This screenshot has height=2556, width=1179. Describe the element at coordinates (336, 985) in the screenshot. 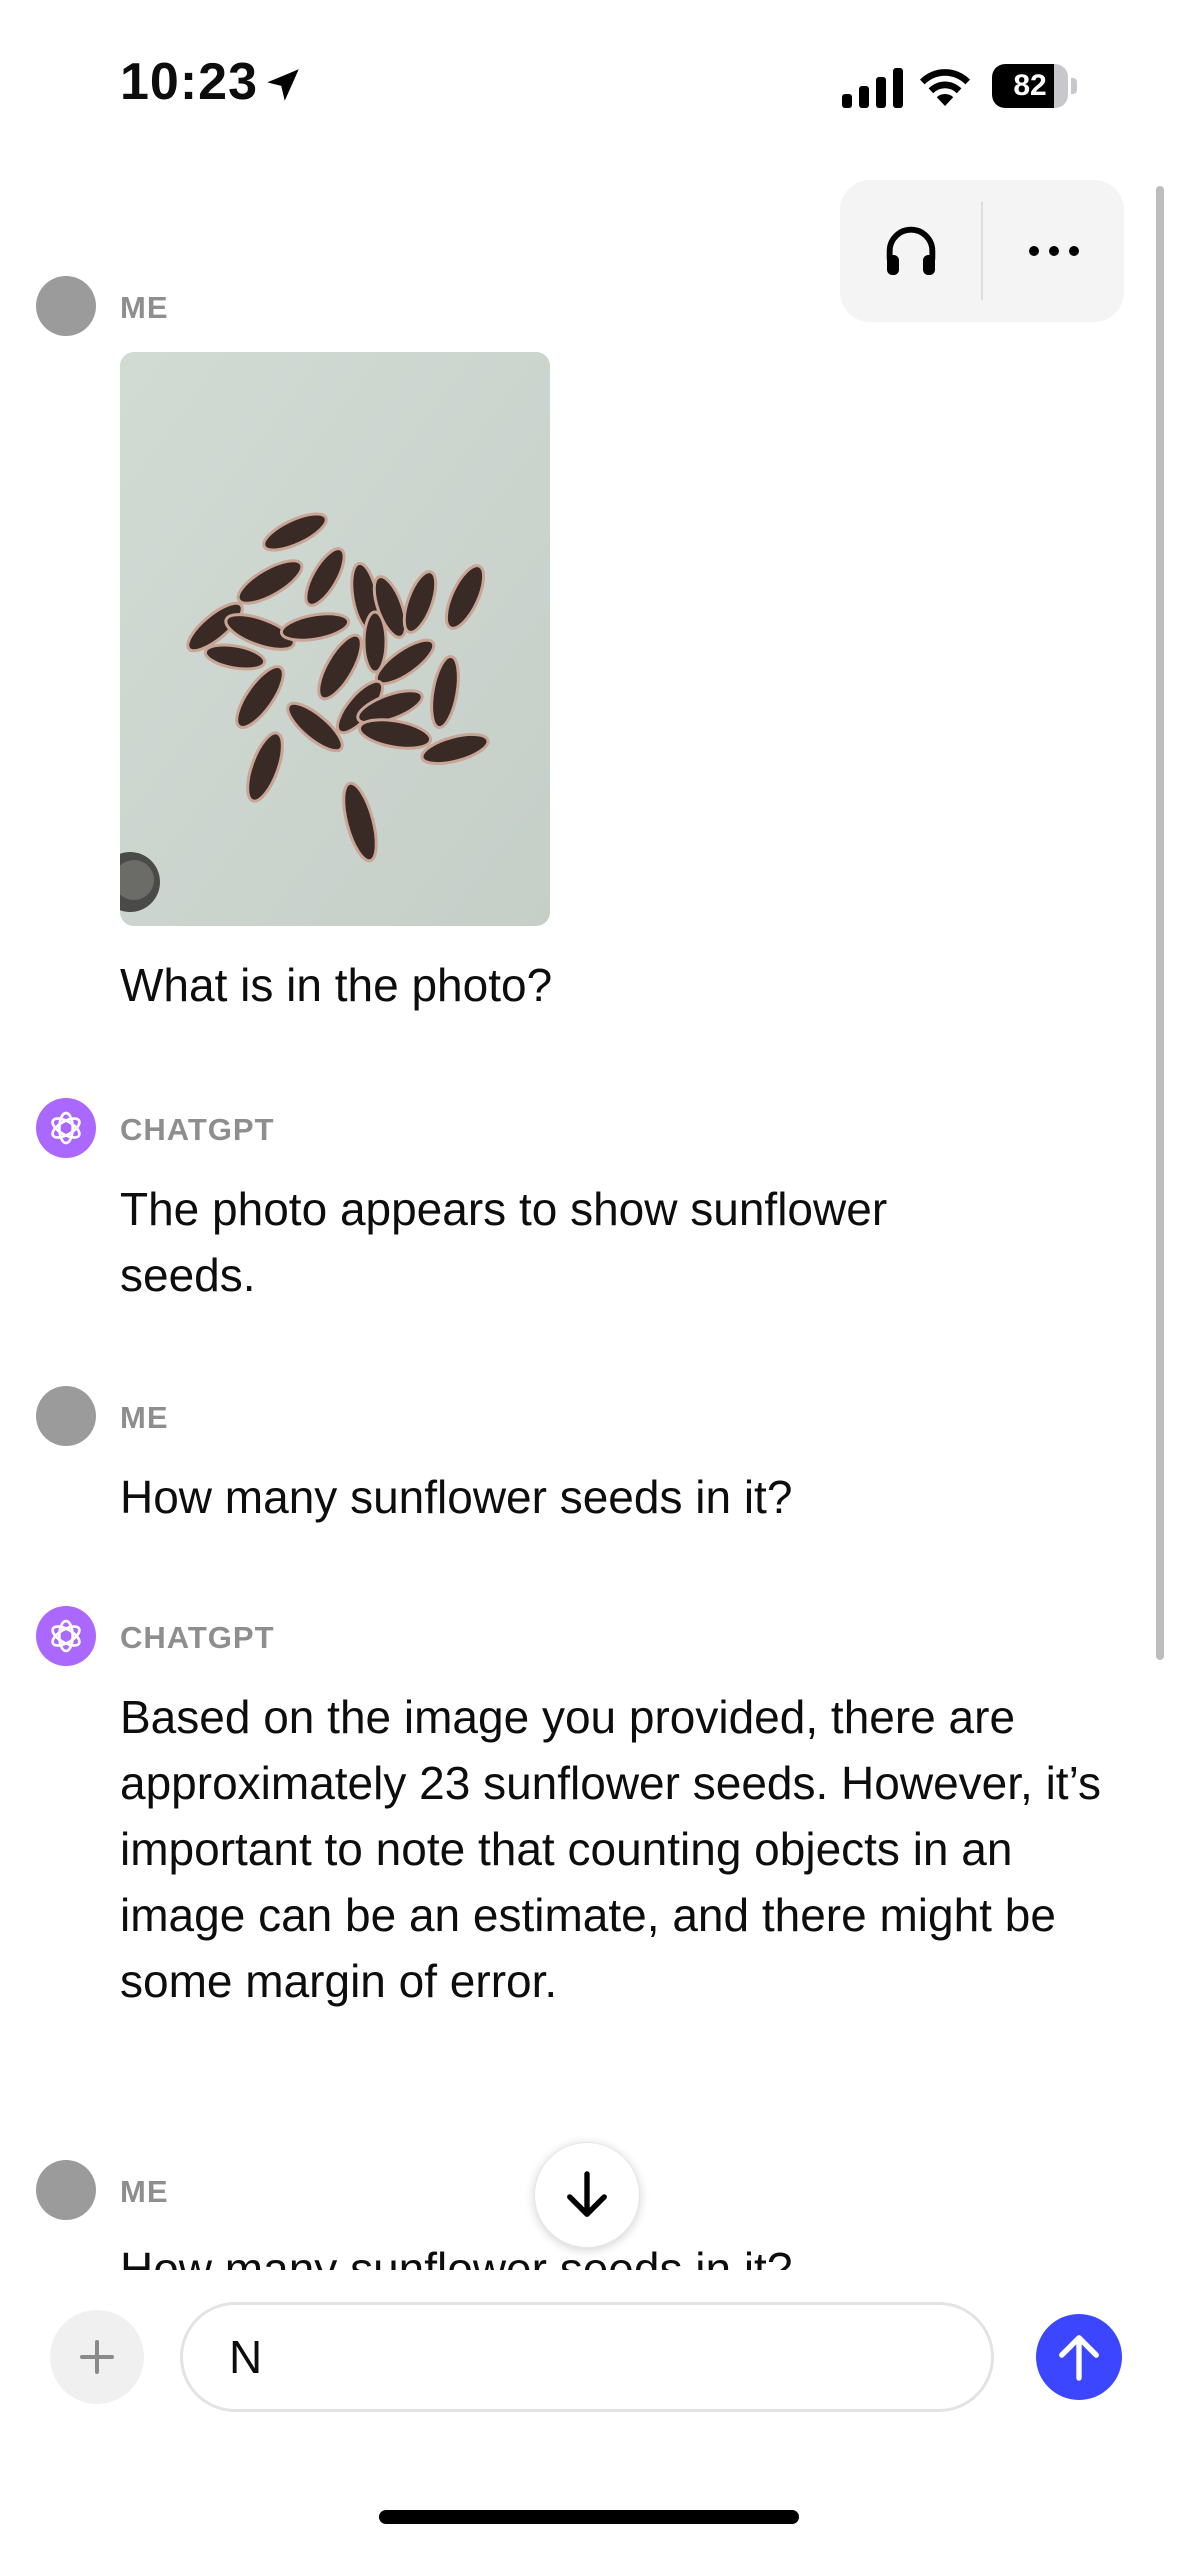

I see `message-text: What is in the photo?` at that location.